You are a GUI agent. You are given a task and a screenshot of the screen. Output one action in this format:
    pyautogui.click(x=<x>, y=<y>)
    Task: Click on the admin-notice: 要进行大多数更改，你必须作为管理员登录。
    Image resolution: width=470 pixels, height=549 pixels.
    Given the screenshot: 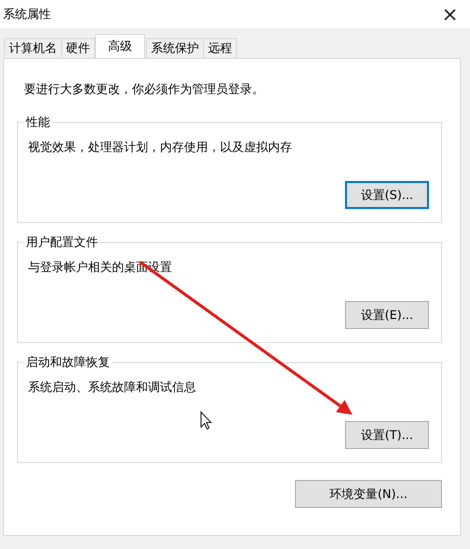 What is the action you would take?
    pyautogui.click(x=144, y=89)
    